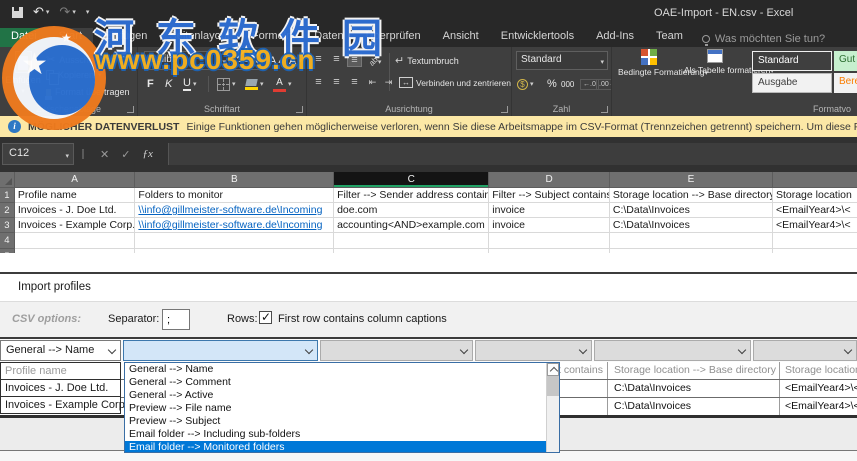  Describe the element at coordinates (335, 408) in the screenshot. I see `dropdown-item: Preview --> File name` at that location.